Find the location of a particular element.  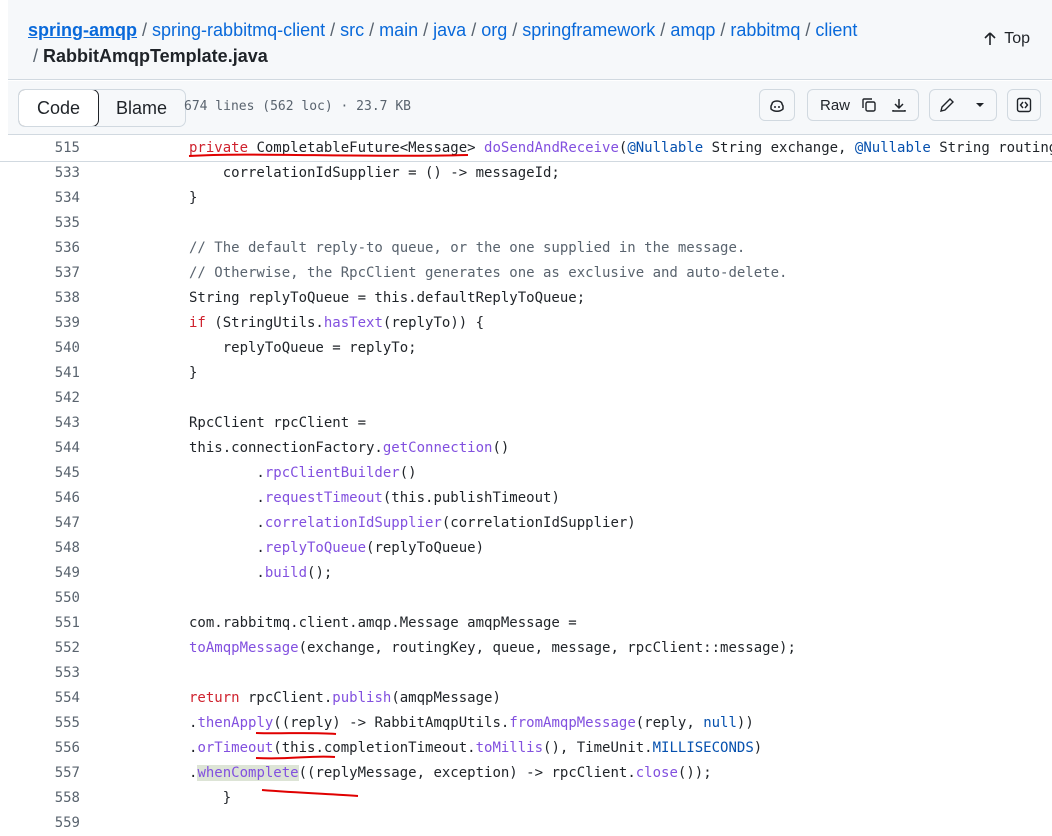

code-token: toAmqpMessage is located at coordinates (244, 648).